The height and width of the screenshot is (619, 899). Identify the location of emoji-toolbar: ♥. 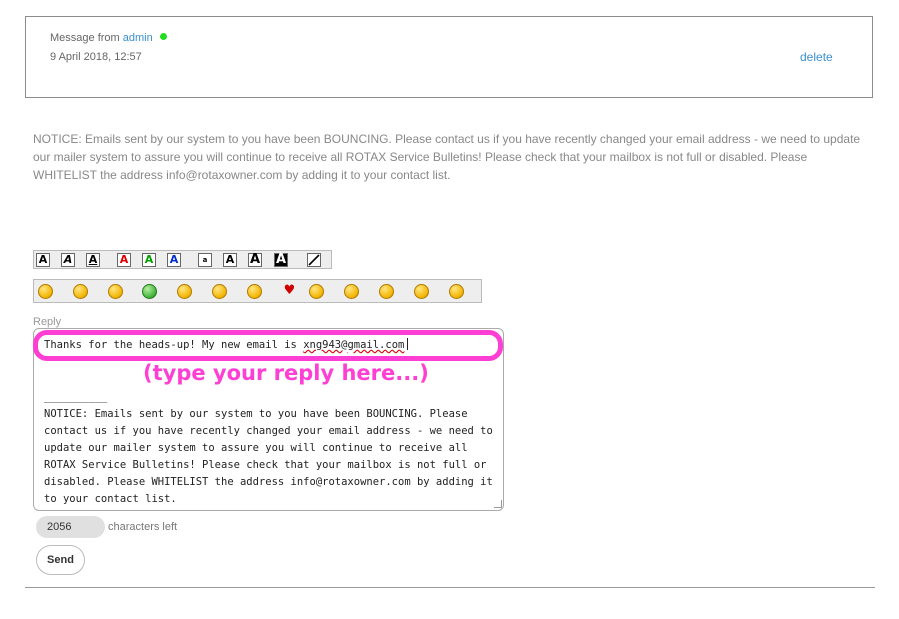
(257, 291).